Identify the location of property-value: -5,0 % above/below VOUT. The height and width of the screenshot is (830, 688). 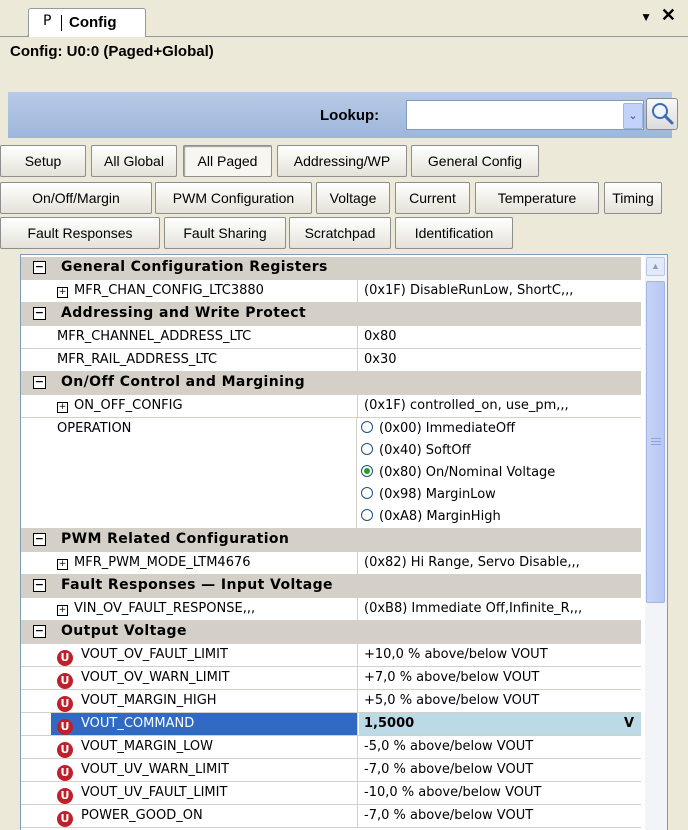
(500, 747).